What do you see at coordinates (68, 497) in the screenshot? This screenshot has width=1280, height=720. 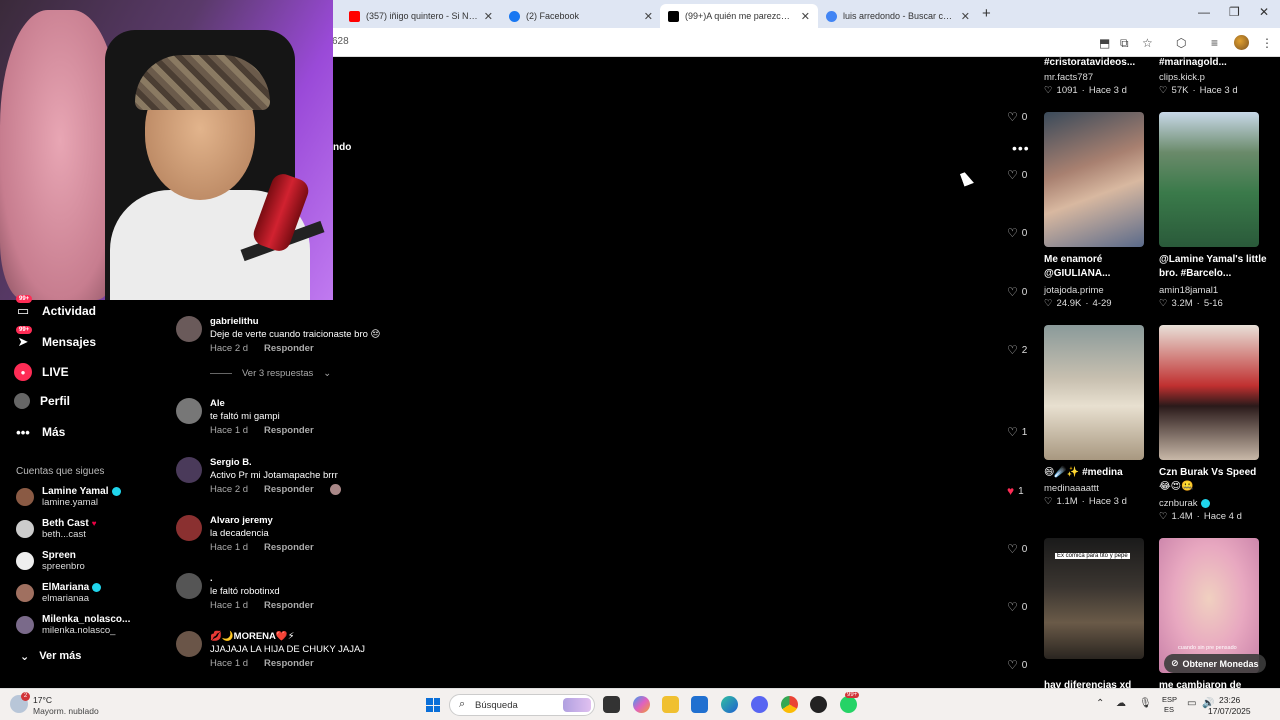 I see `following-account: Lamine Yamal lamine.yamal` at bounding box center [68, 497].